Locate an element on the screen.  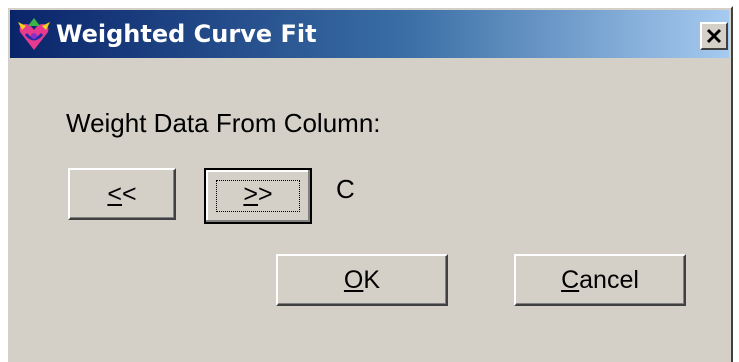
cancel-button-label: Cancel is located at coordinates (600, 280).